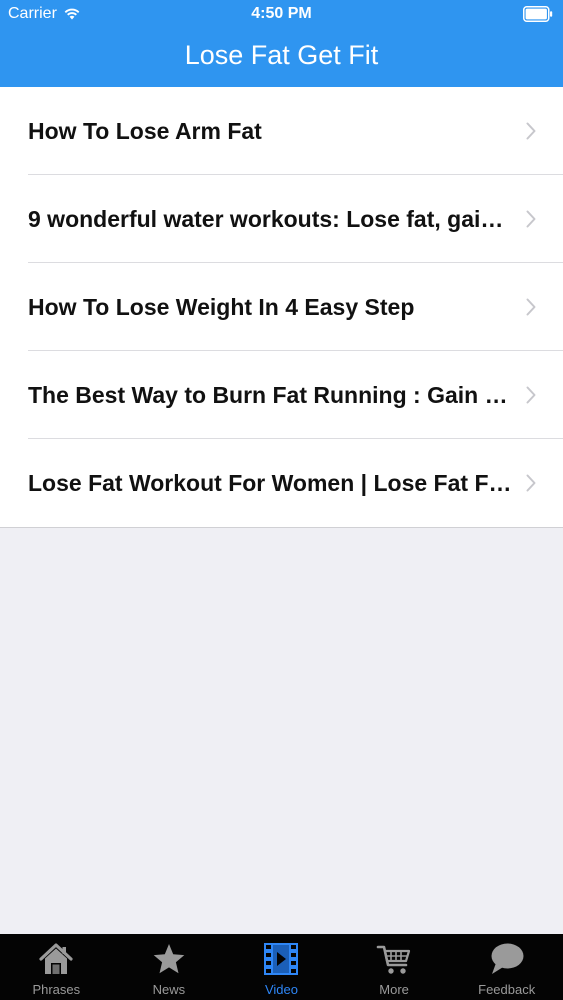  Describe the element at coordinates (281, 989) in the screenshot. I see `tab-label: Video` at that location.